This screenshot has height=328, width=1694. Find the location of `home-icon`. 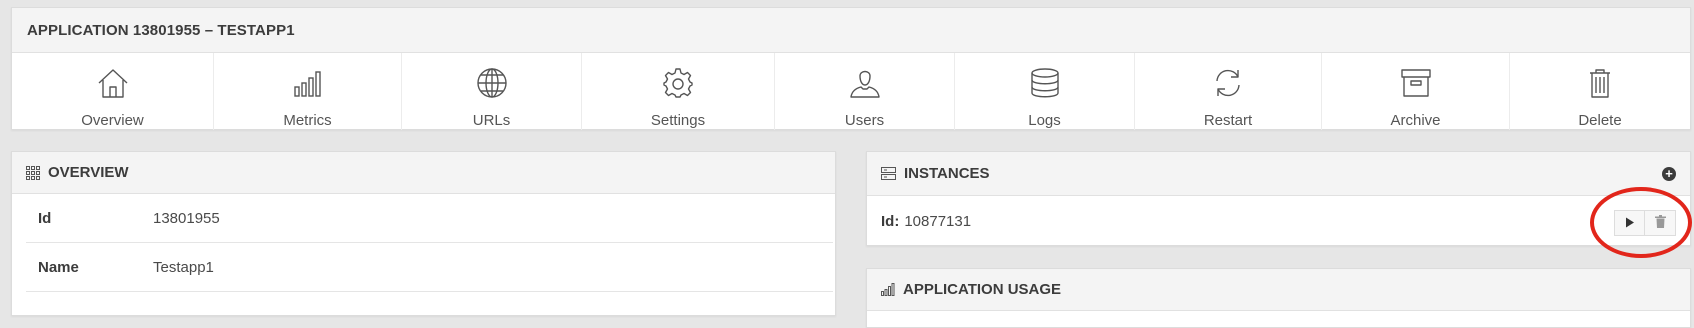

home-icon is located at coordinates (113, 85).